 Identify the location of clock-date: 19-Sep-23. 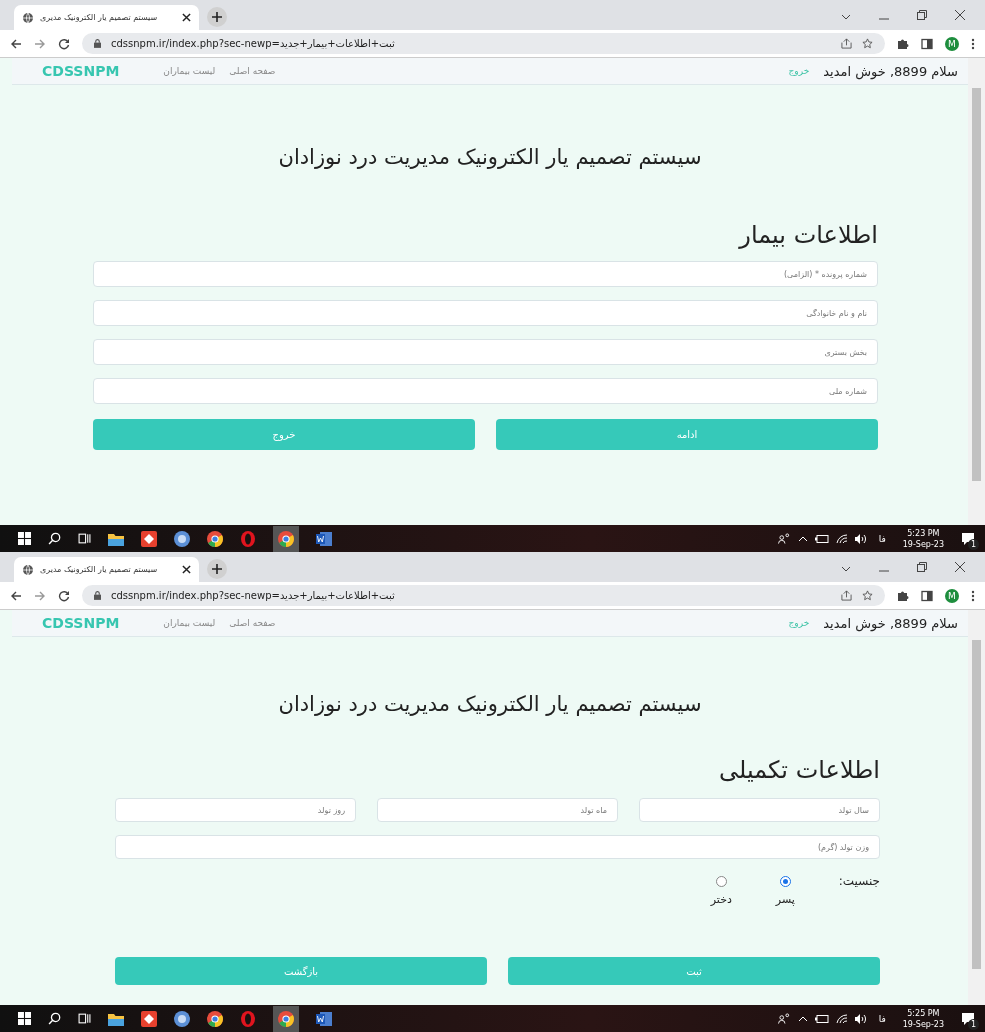
(923, 1024).